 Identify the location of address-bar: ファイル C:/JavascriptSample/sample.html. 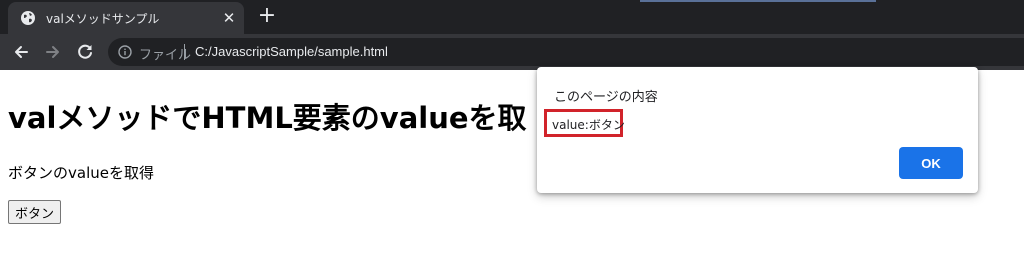
(566, 52).